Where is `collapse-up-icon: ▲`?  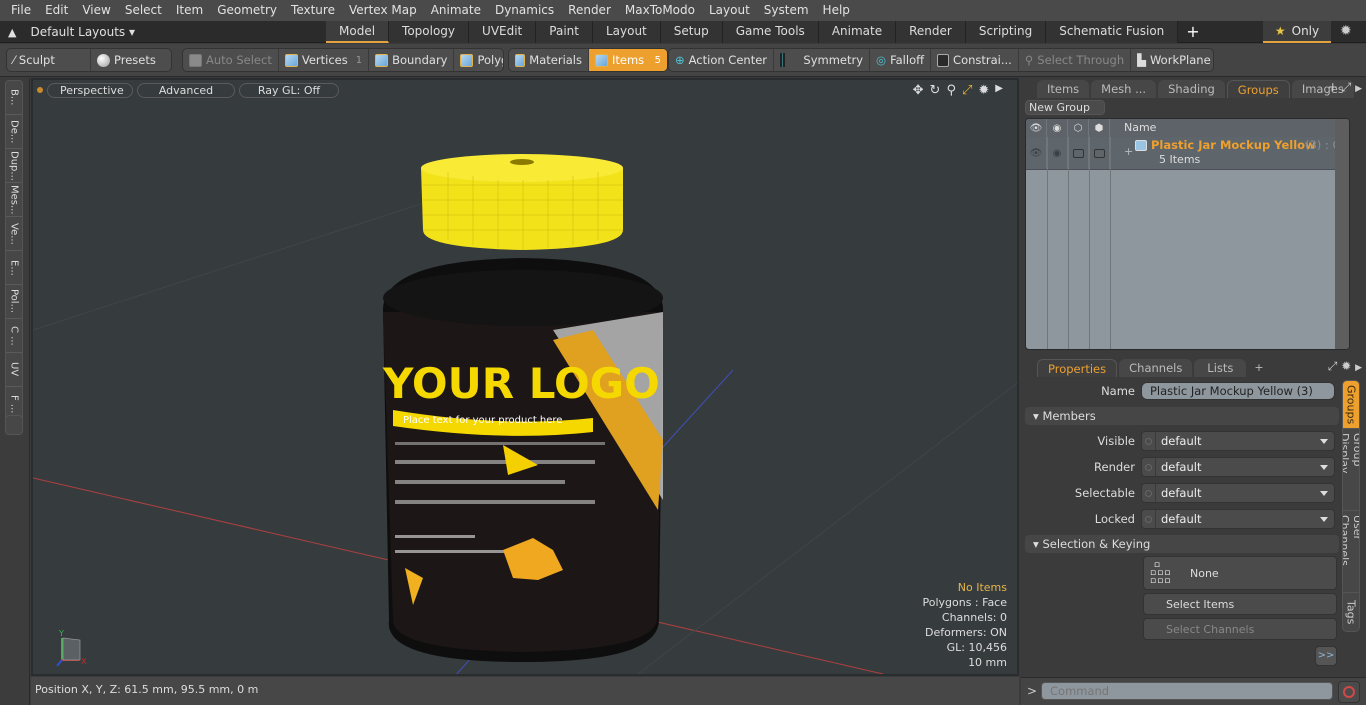 collapse-up-icon: ▲ is located at coordinates (12, 32).